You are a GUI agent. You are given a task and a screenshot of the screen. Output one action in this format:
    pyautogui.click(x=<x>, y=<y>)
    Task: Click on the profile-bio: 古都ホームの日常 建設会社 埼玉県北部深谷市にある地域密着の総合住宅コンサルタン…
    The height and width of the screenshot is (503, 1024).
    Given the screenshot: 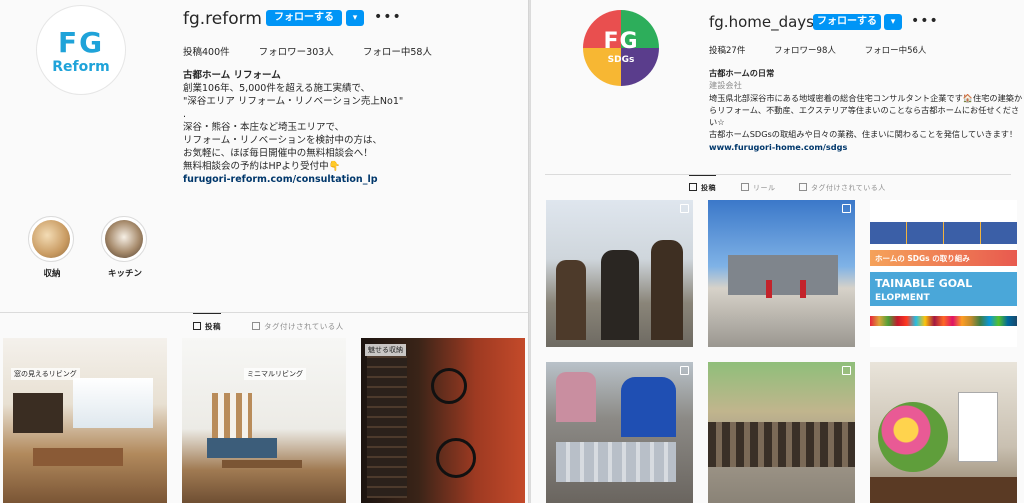 What is the action you would take?
    pyautogui.click(x=865, y=110)
    